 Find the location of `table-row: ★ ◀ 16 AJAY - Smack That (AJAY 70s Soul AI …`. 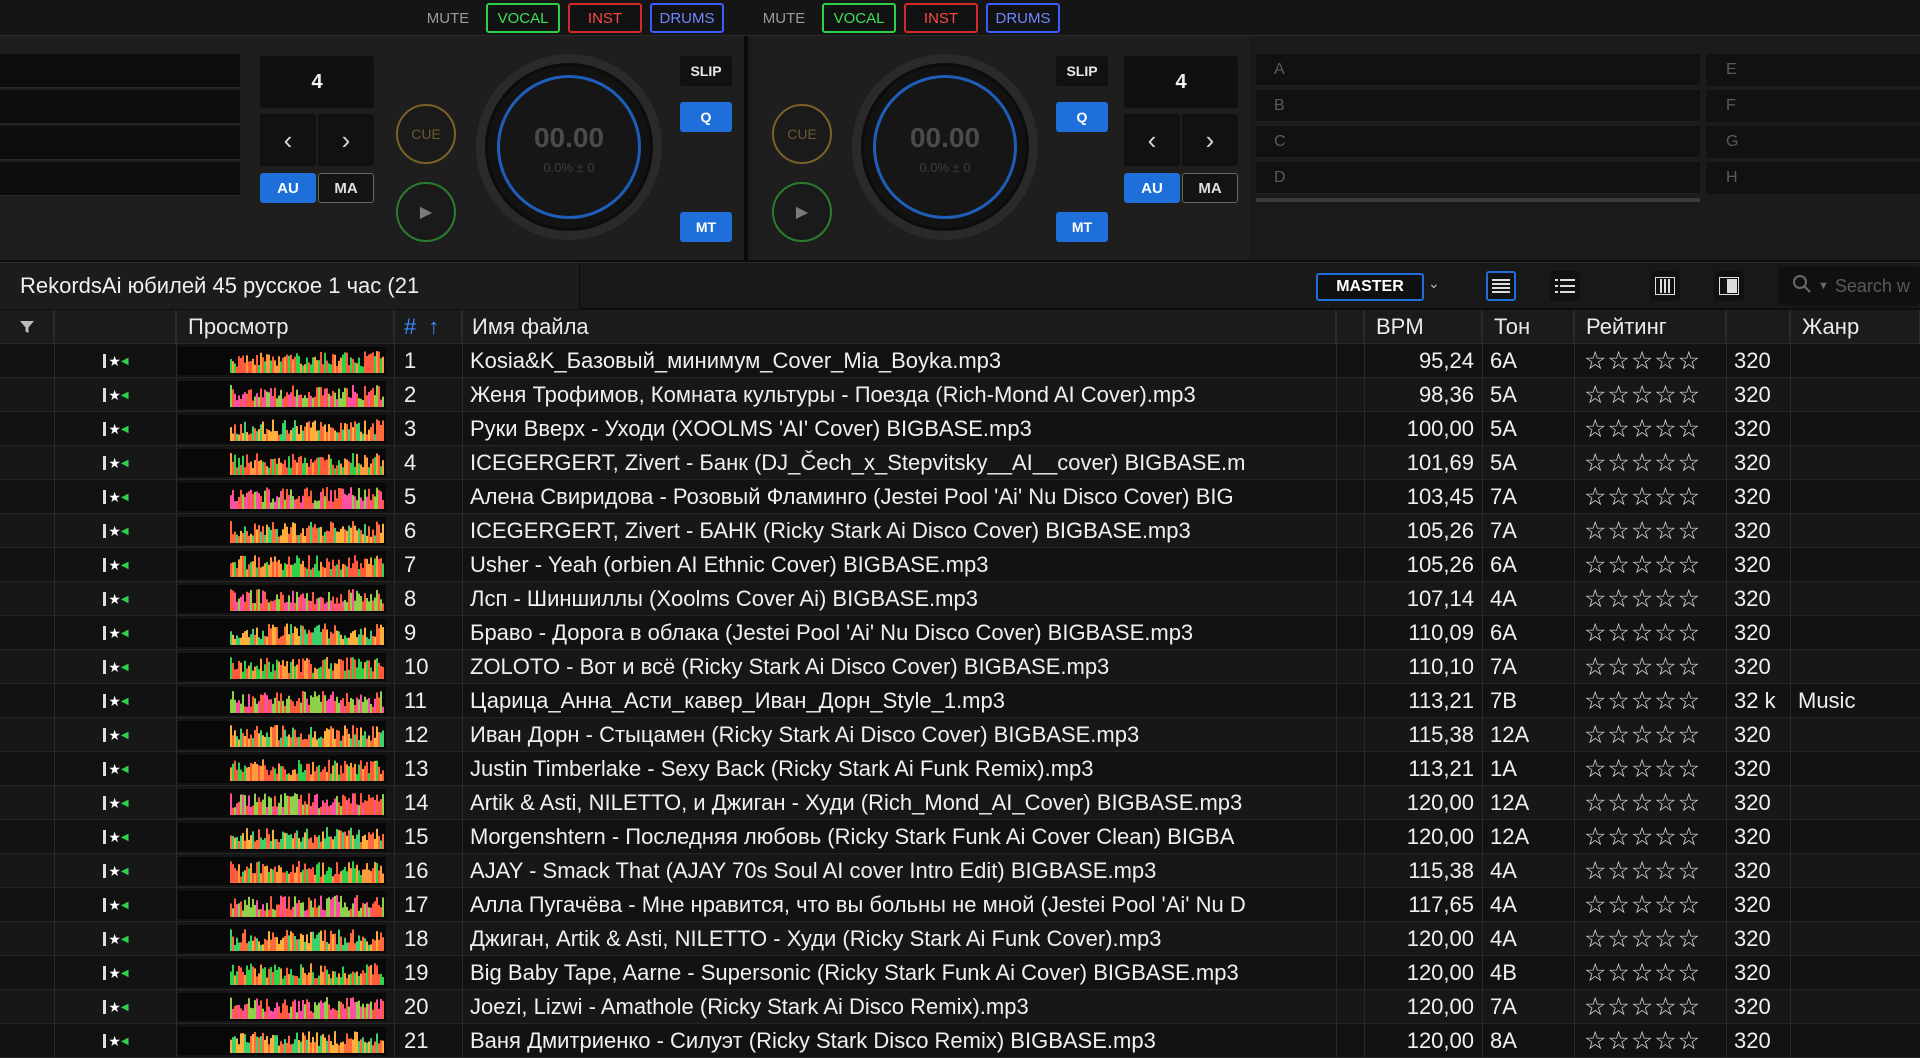

table-row: ★ ◀ 16 AJAY - Smack That (AJAY 70s Soul AI … is located at coordinates (960, 871).